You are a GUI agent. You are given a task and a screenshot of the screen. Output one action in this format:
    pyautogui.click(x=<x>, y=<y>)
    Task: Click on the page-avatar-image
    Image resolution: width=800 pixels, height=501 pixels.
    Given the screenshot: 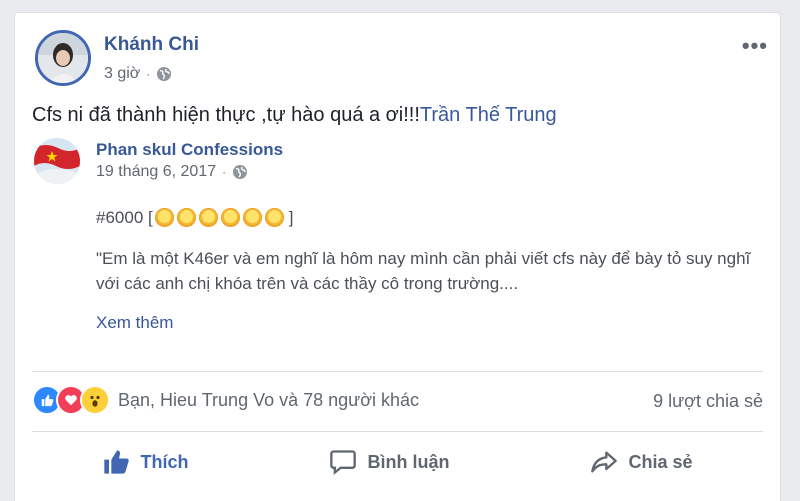 What is the action you would take?
    pyautogui.click(x=57, y=161)
    